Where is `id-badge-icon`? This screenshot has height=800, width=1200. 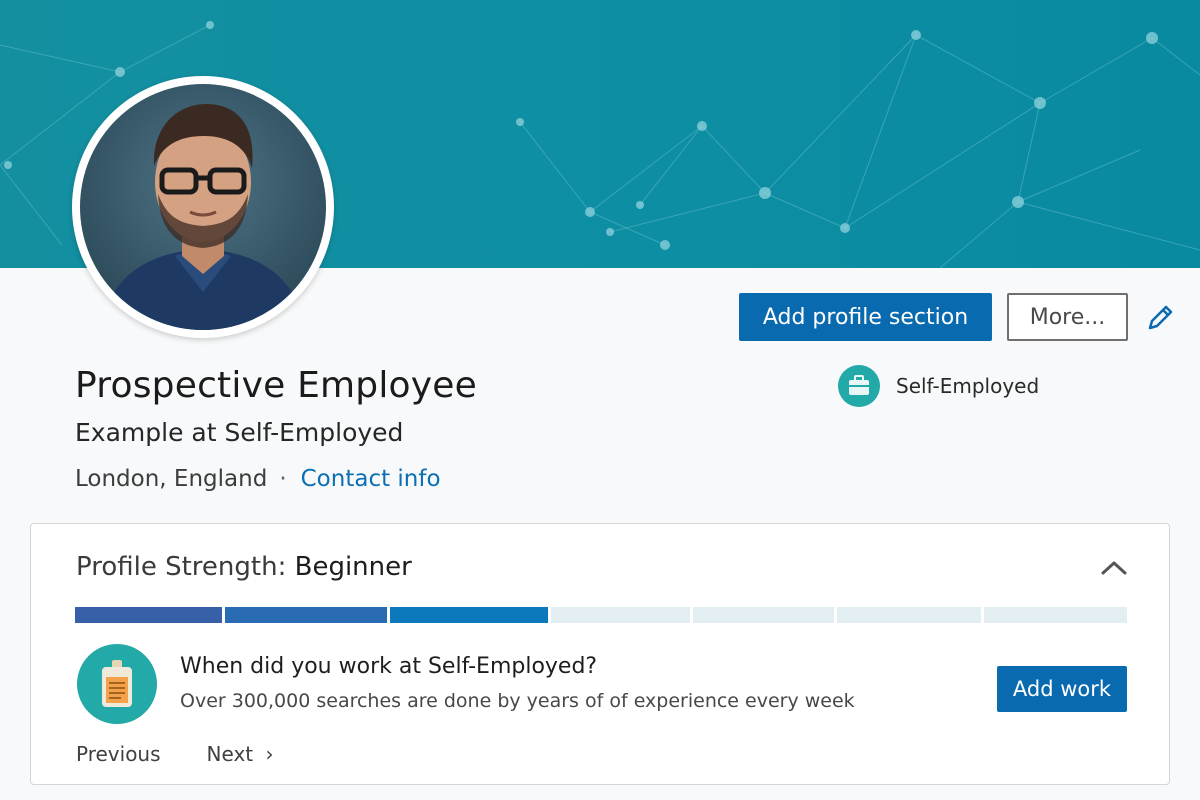
id-badge-icon is located at coordinates (117, 684).